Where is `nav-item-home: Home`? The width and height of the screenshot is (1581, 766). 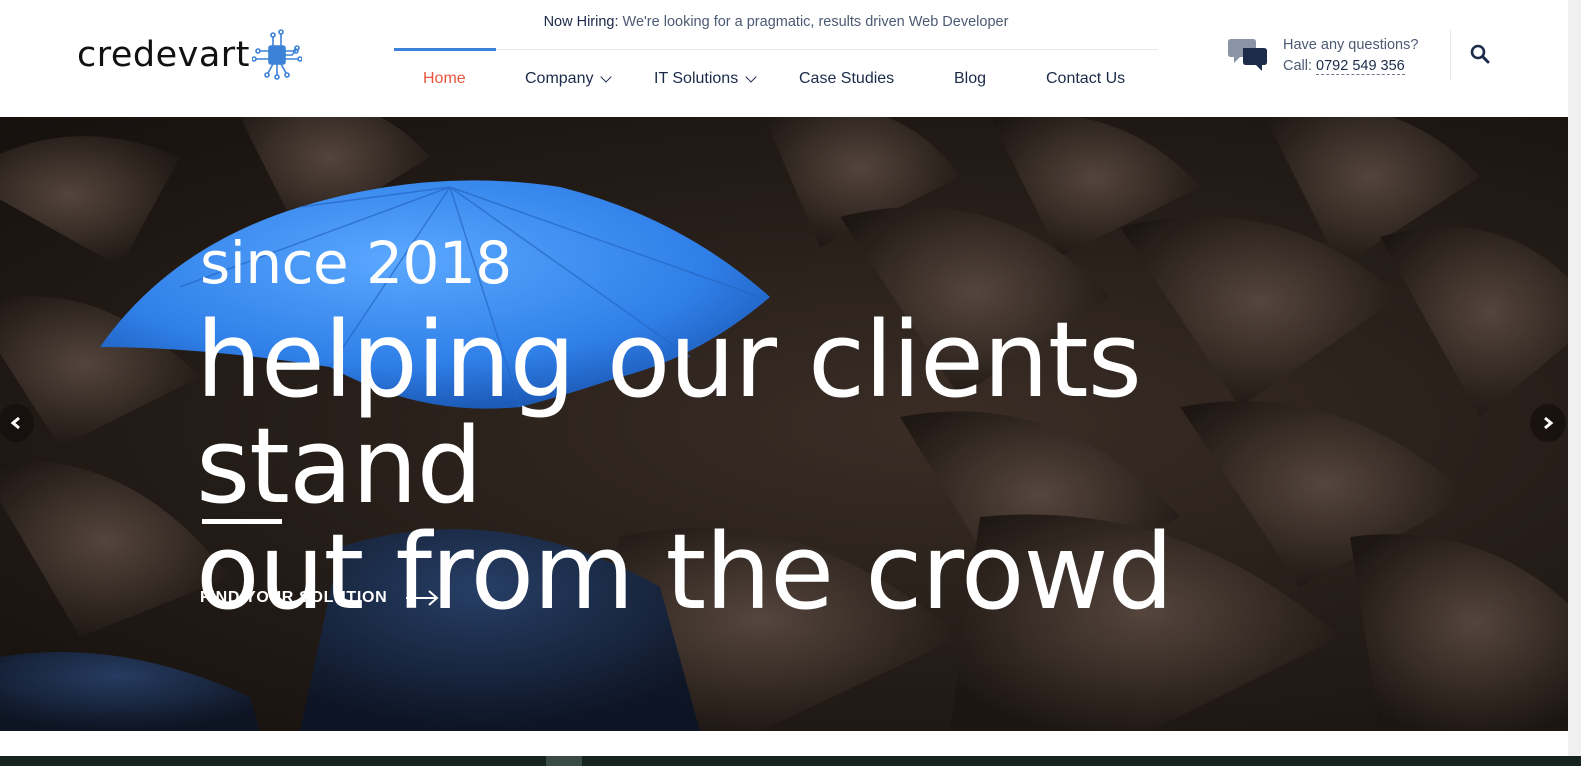
nav-item-home: Home is located at coordinates (444, 79).